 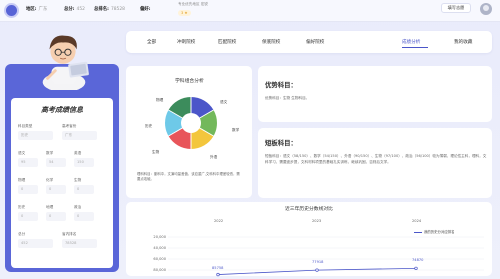 What do you see at coordinates (218, 268) in the screenshot?
I see `data-label-2022: 85758` at bounding box center [218, 268].